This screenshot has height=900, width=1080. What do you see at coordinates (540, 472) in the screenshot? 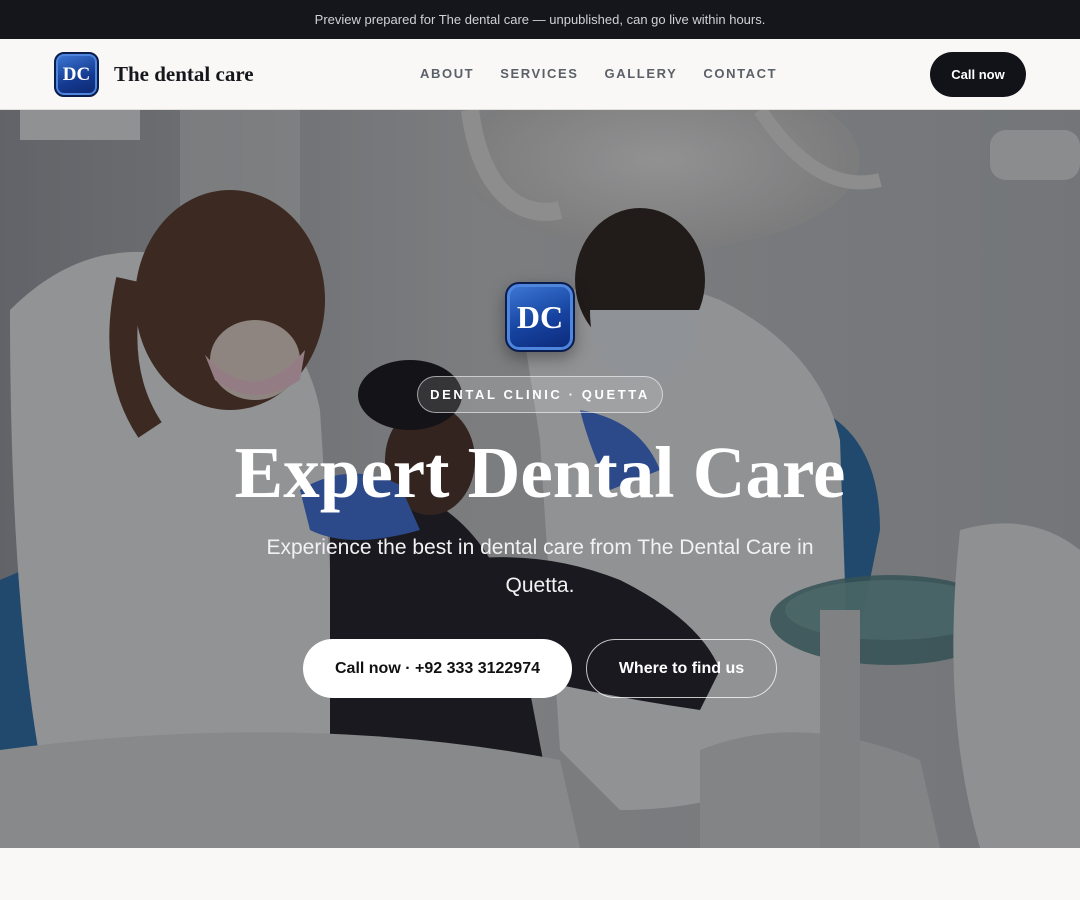
I see `hero-title: Expert Dental Care` at bounding box center [540, 472].